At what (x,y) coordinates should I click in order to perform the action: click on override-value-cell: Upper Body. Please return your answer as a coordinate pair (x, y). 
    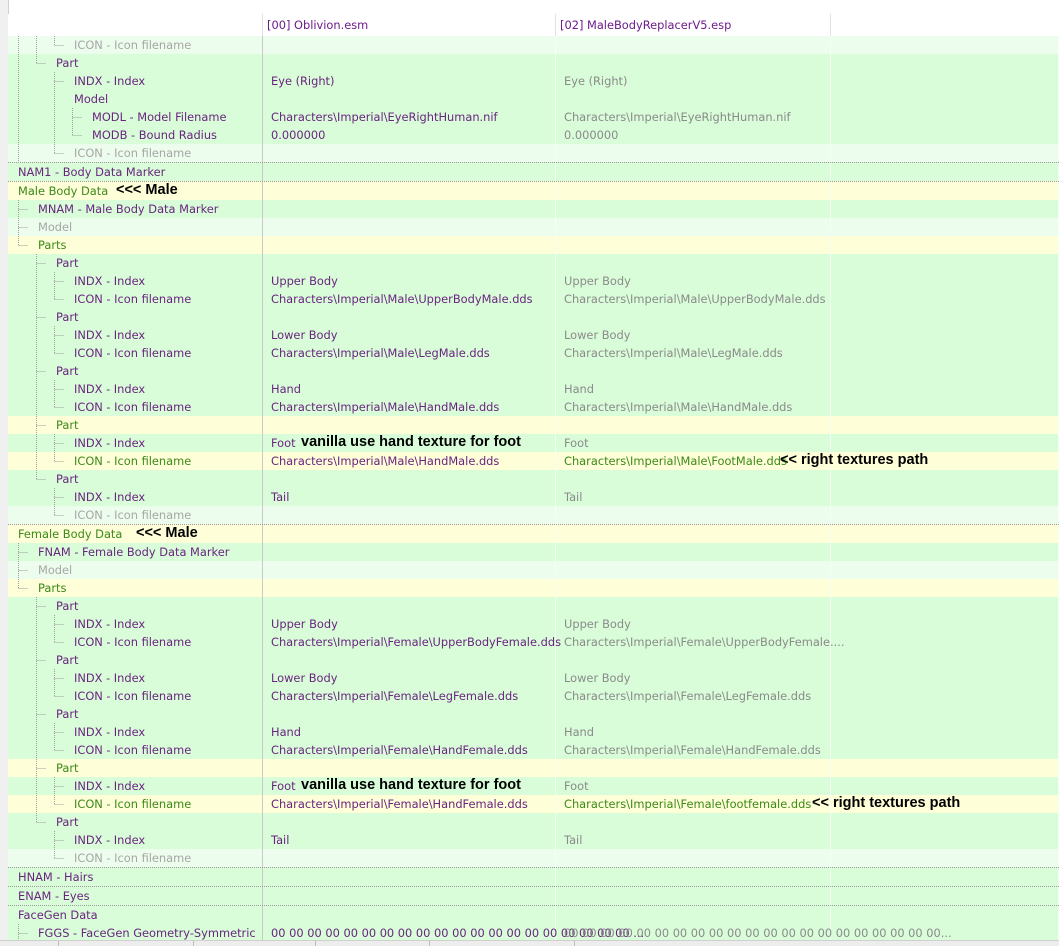
    Looking at the image, I should click on (693, 624).